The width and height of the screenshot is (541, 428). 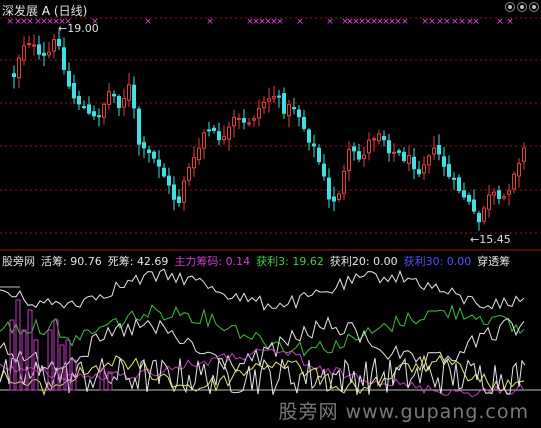 I want to click on window-buttons, so click(x=522, y=7).